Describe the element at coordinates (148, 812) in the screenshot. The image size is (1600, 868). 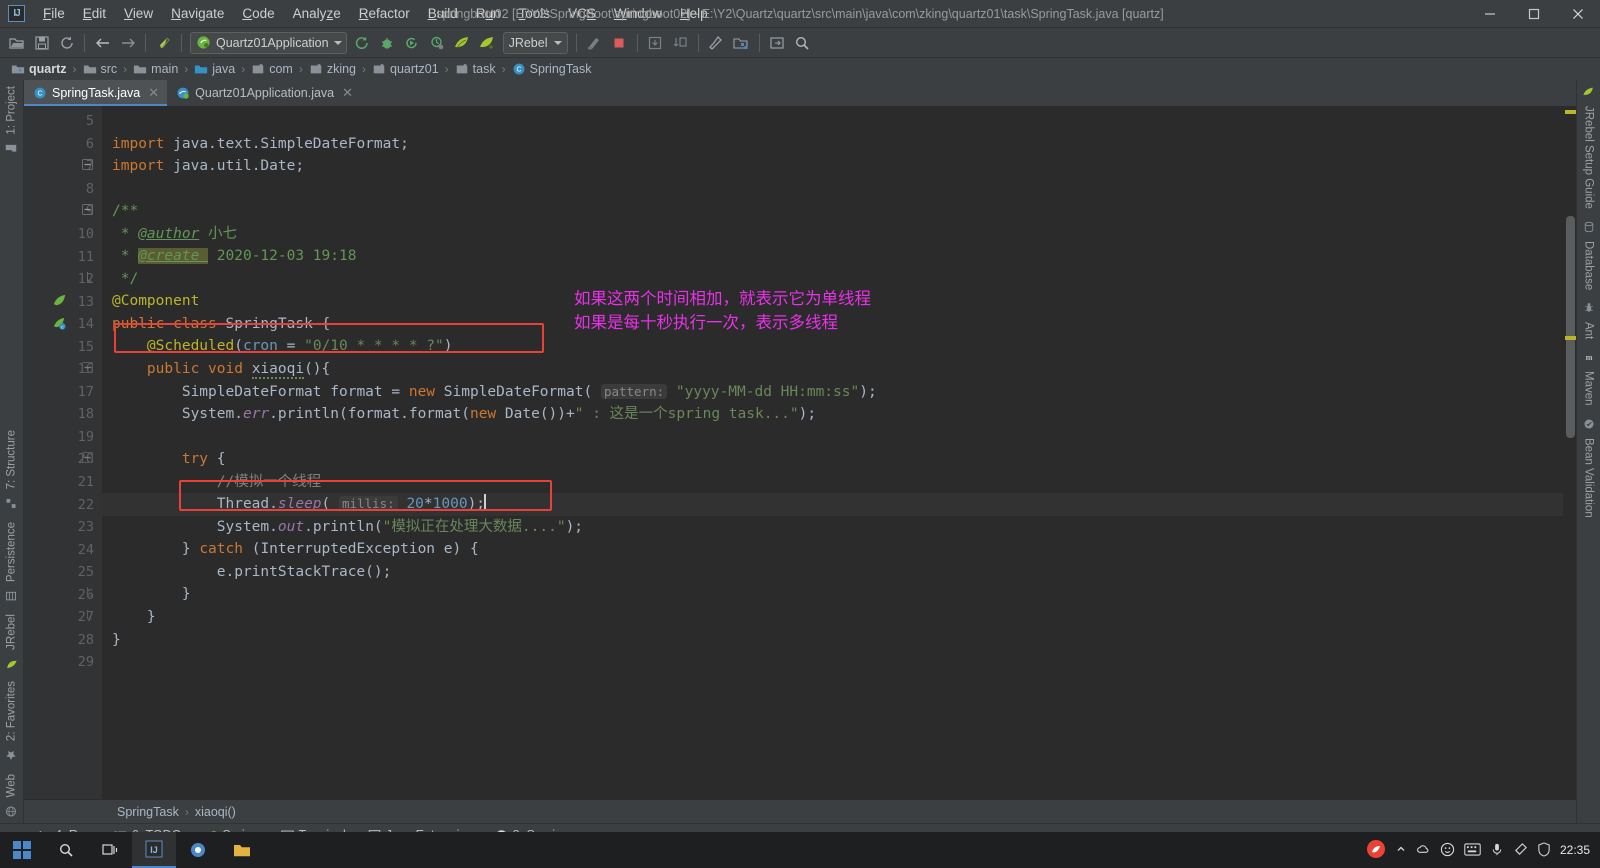
I see `editor-breadcrumb-class: SpringTask` at that location.